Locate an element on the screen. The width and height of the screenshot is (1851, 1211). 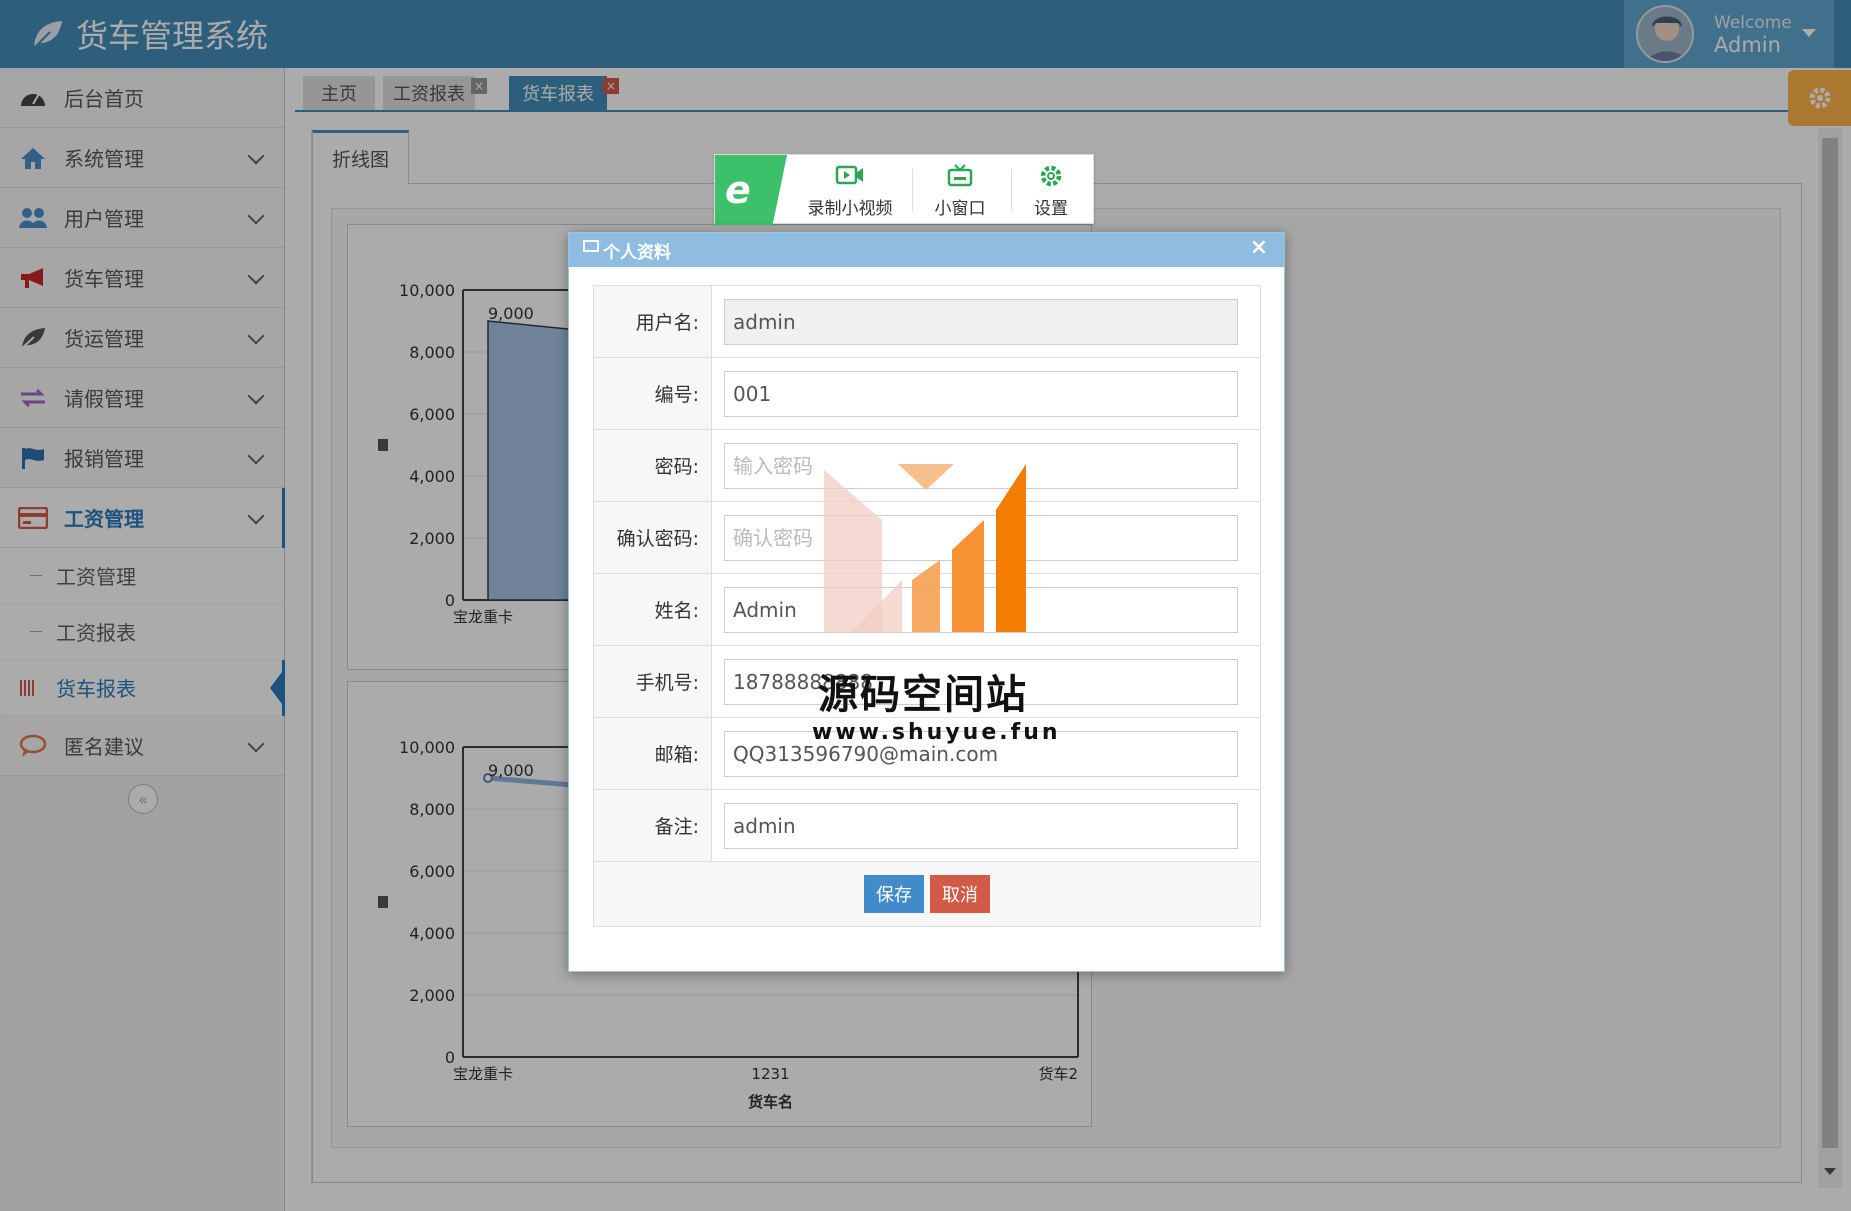
window-icon is located at coordinates (591, 246).